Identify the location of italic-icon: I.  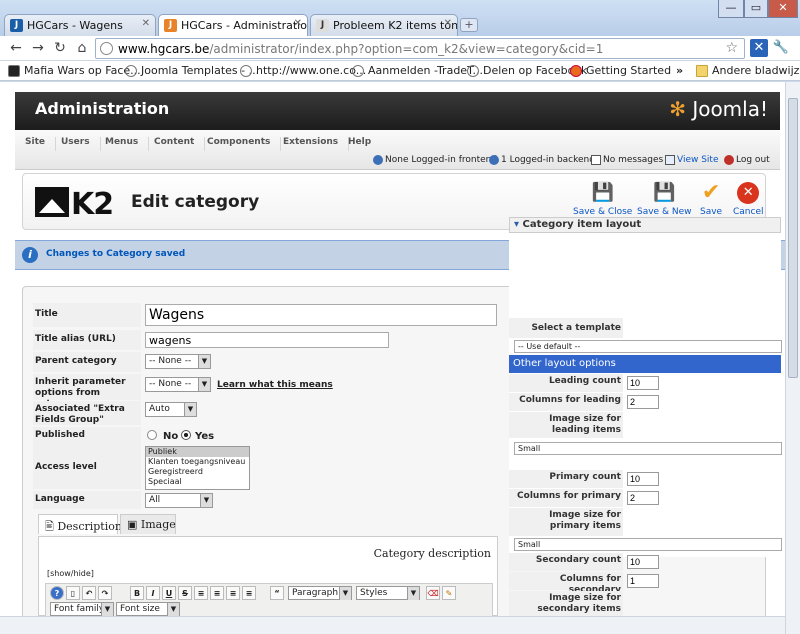
(153, 593).